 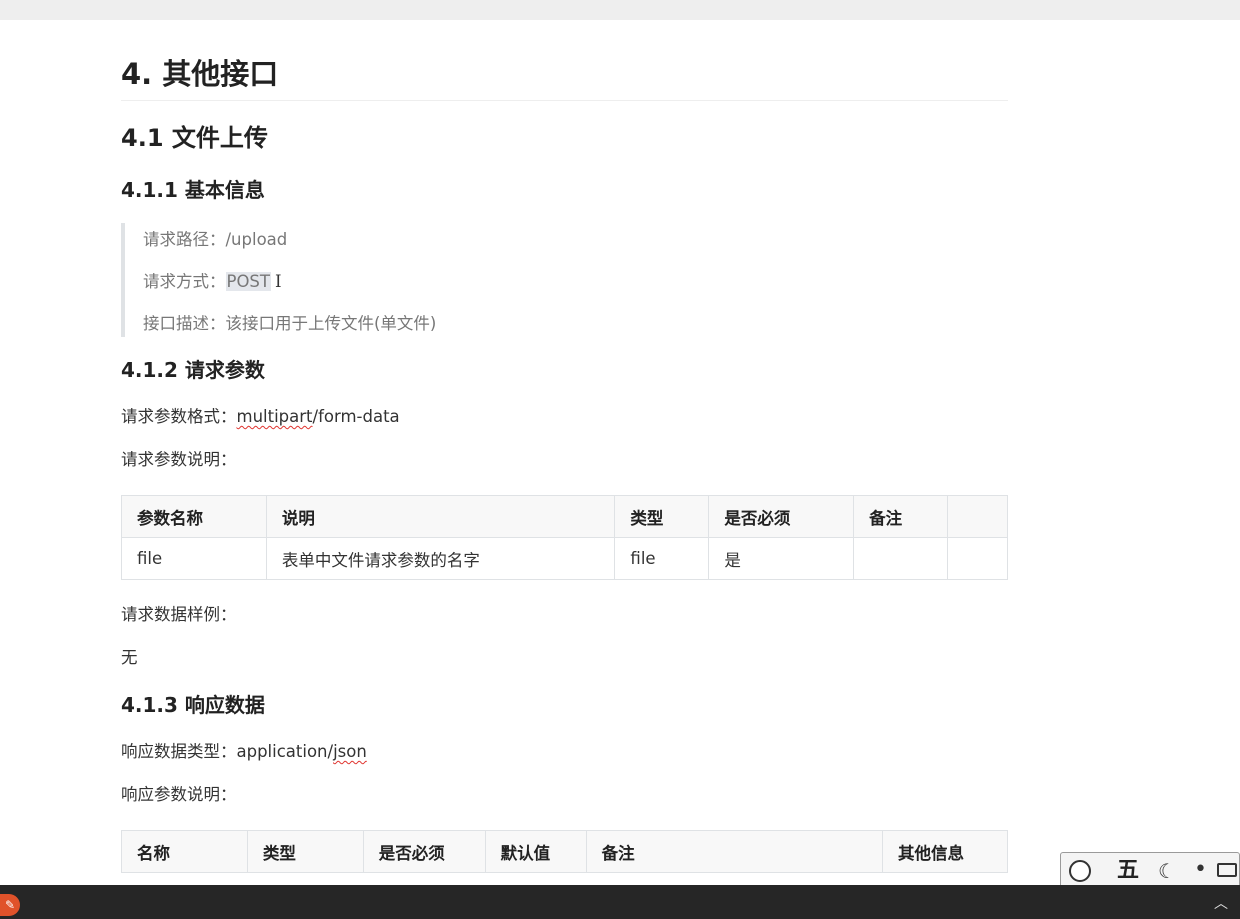 I want to click on window-top-bar, so click(x=620, y=10).